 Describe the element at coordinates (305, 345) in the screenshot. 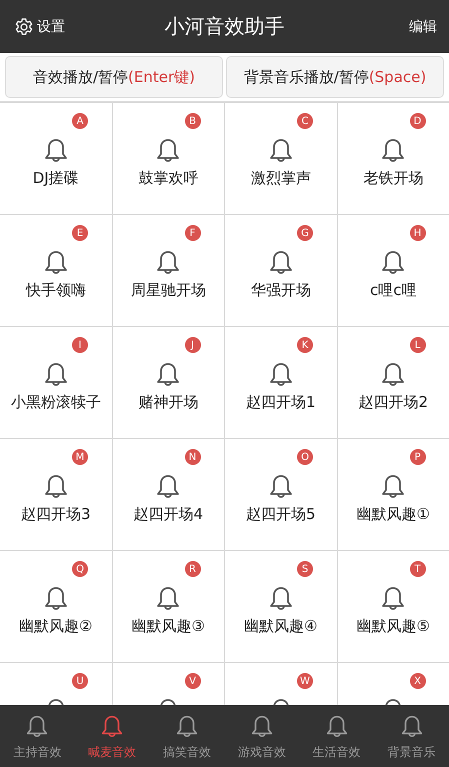

I see `hotkey-badge: K` at that location.